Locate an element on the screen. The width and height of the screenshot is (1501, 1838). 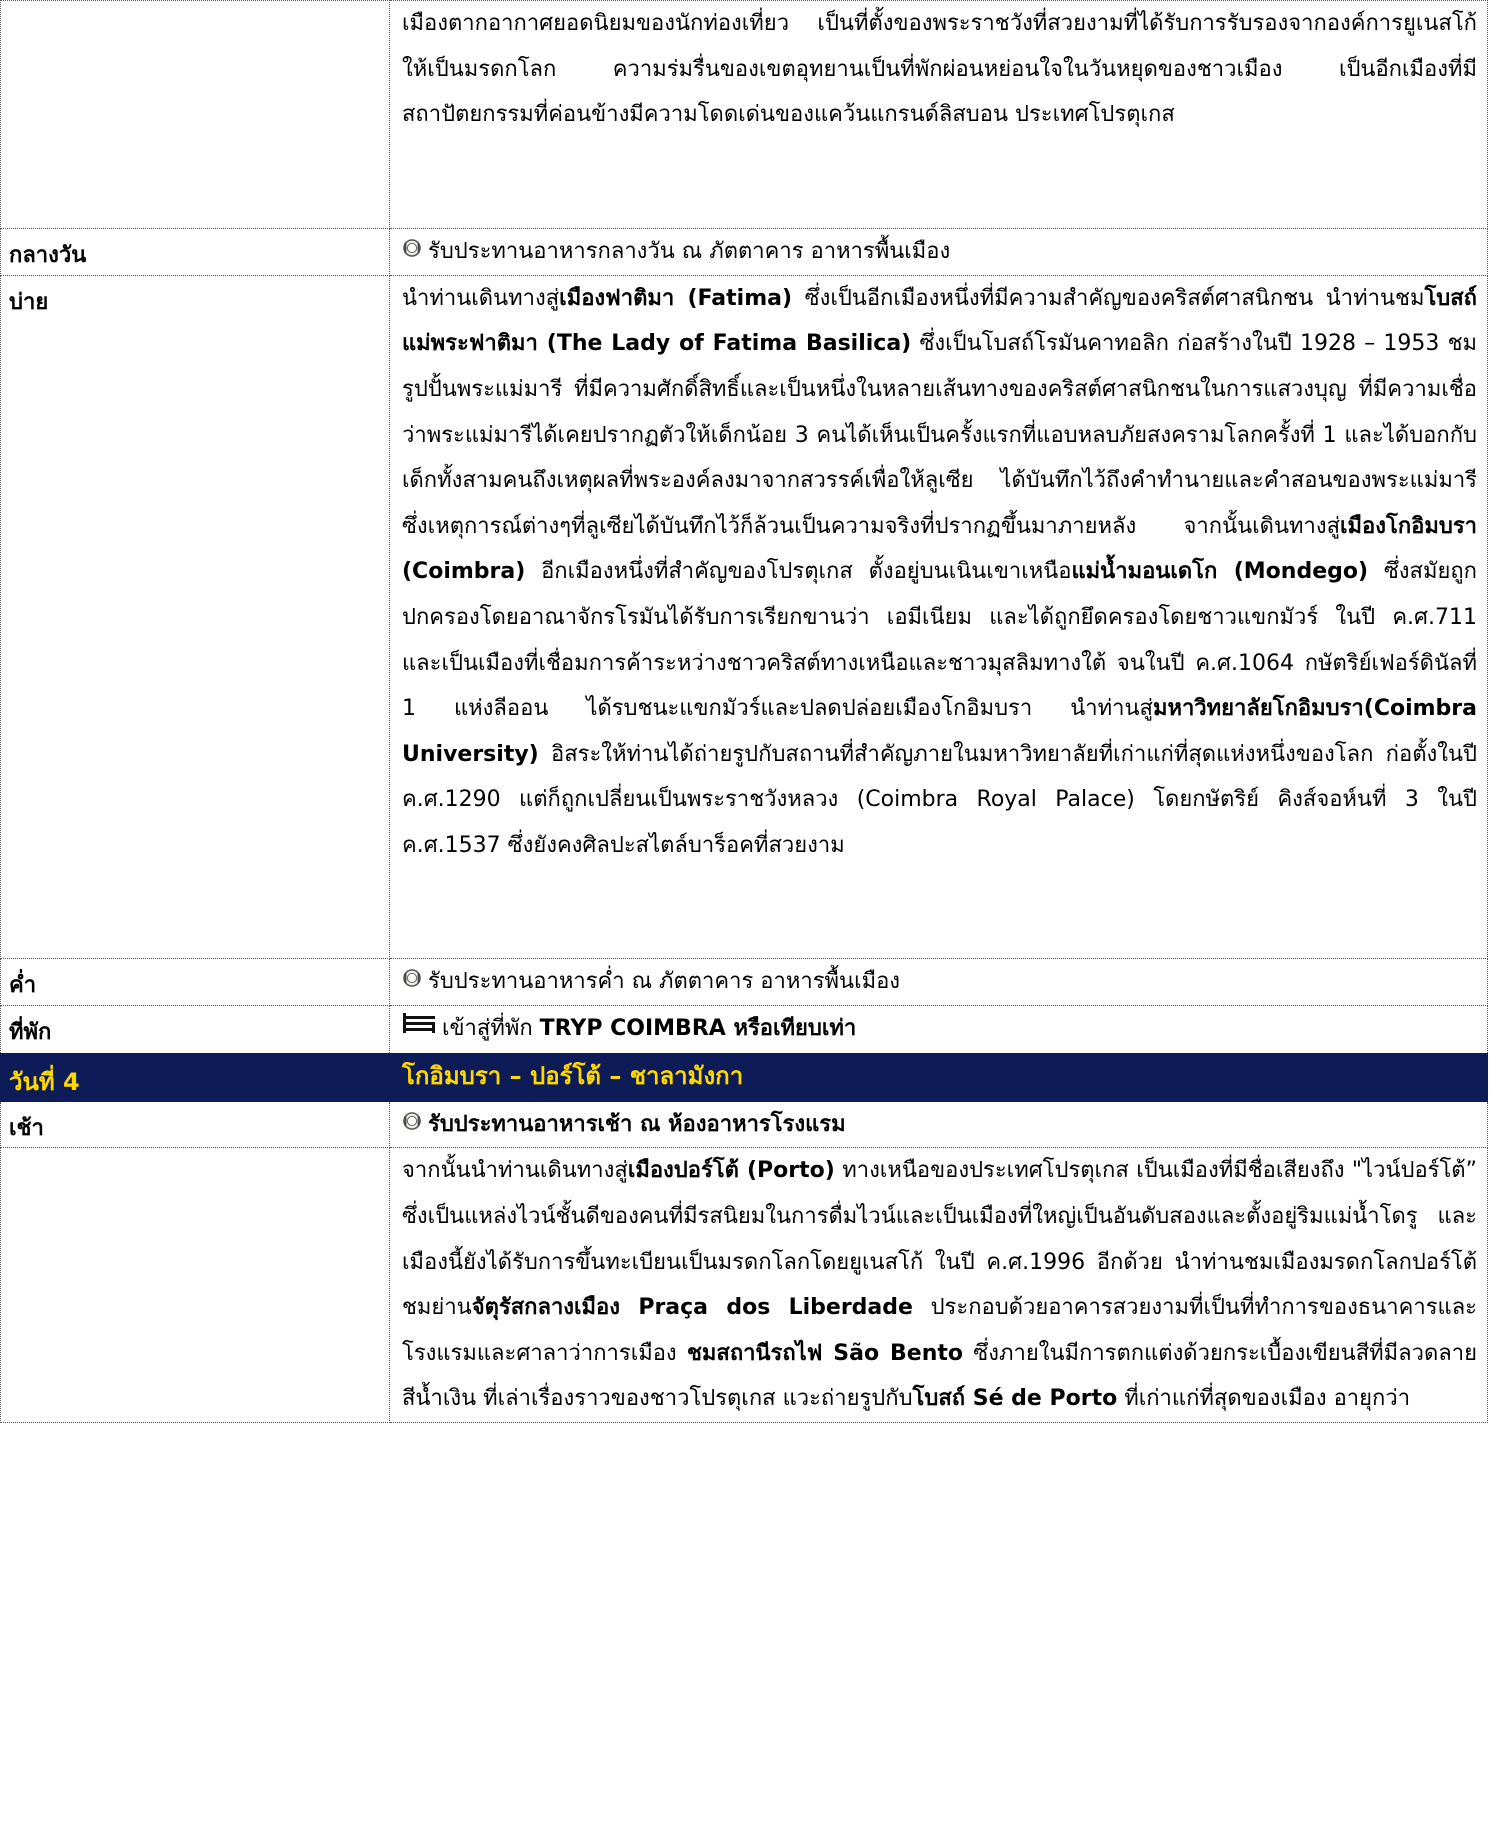
time-label: ที่พัก is located at coordinates (195, 1029).